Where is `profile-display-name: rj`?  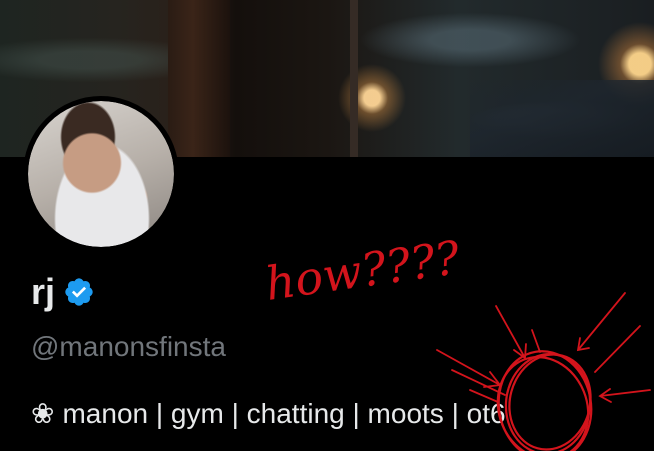
profile-display-name: rj is located at coordinates (43, 291).